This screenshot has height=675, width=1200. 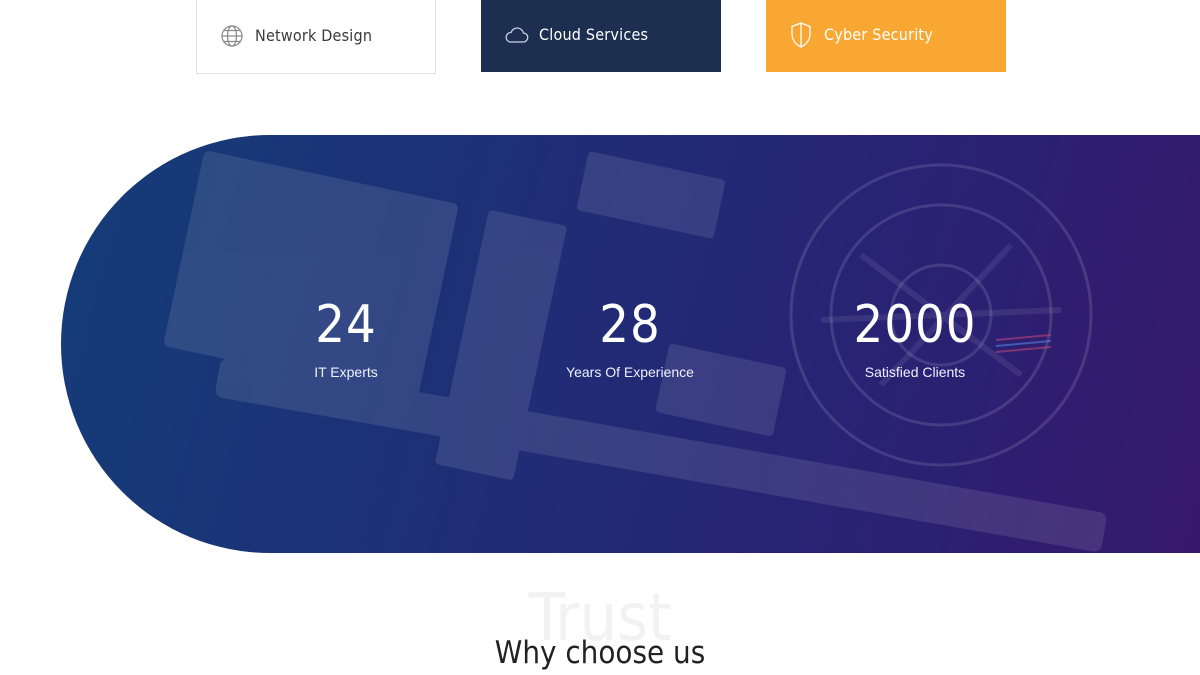 I want to click on stat-caption: Satisfied Clients, so click(x=915, y=372).